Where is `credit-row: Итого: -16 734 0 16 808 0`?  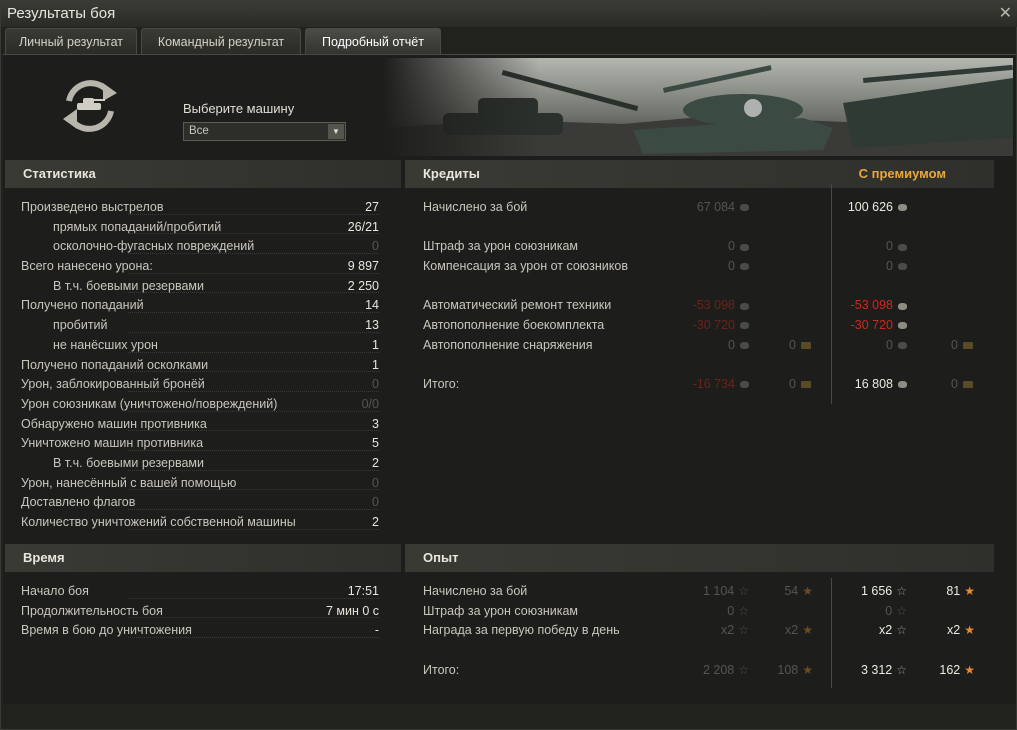
credit-row: Итого: -16 734 0 16 808 0 is located at coordinates (703, 385).